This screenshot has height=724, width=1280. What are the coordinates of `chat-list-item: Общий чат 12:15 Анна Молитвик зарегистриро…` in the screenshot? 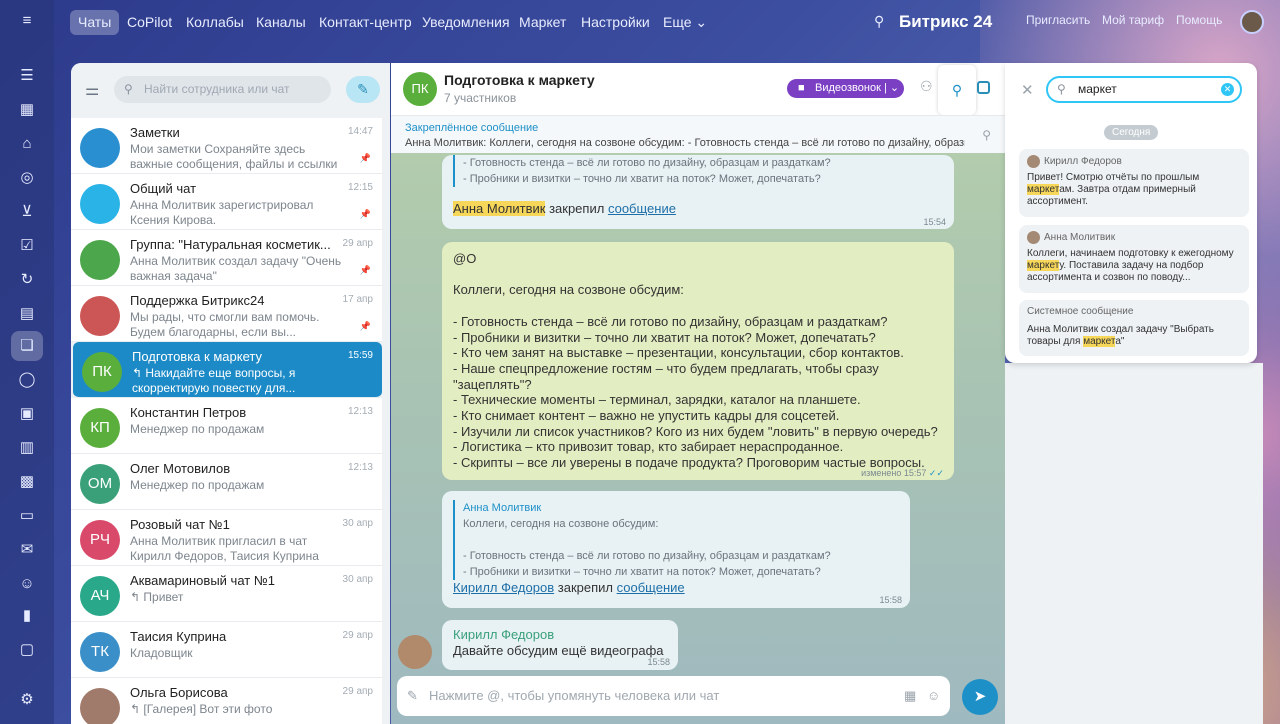 It's located at (226, 202).